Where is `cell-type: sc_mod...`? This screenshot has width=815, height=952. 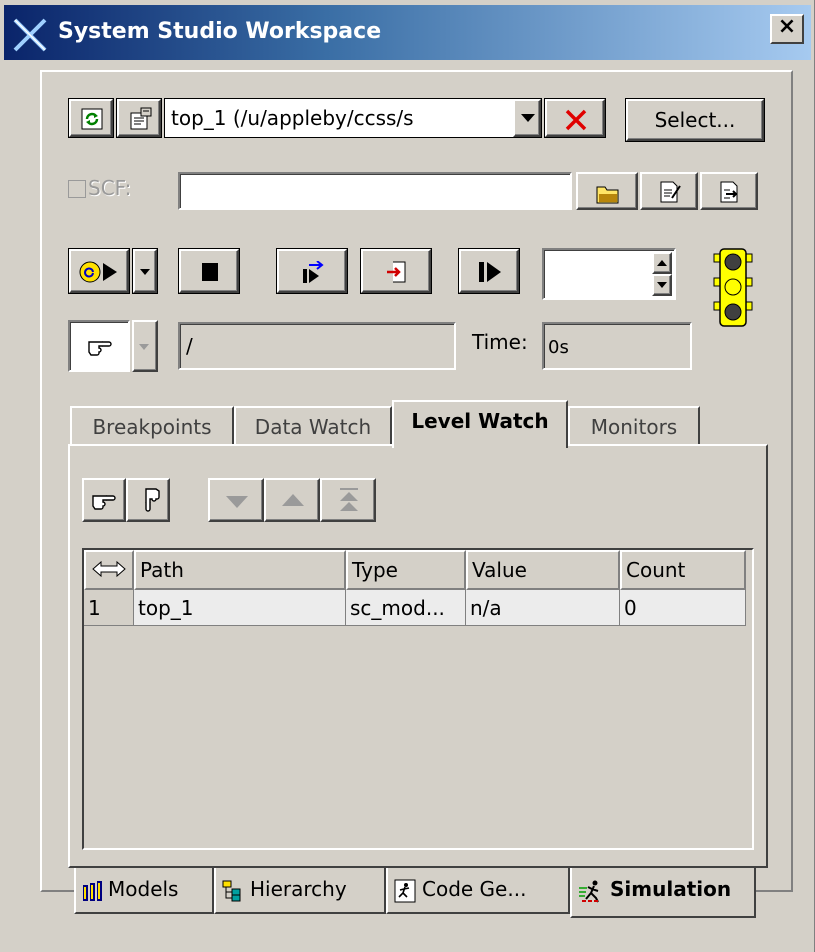 cell-type: sc_mod... is located at coordinates (406, 608).